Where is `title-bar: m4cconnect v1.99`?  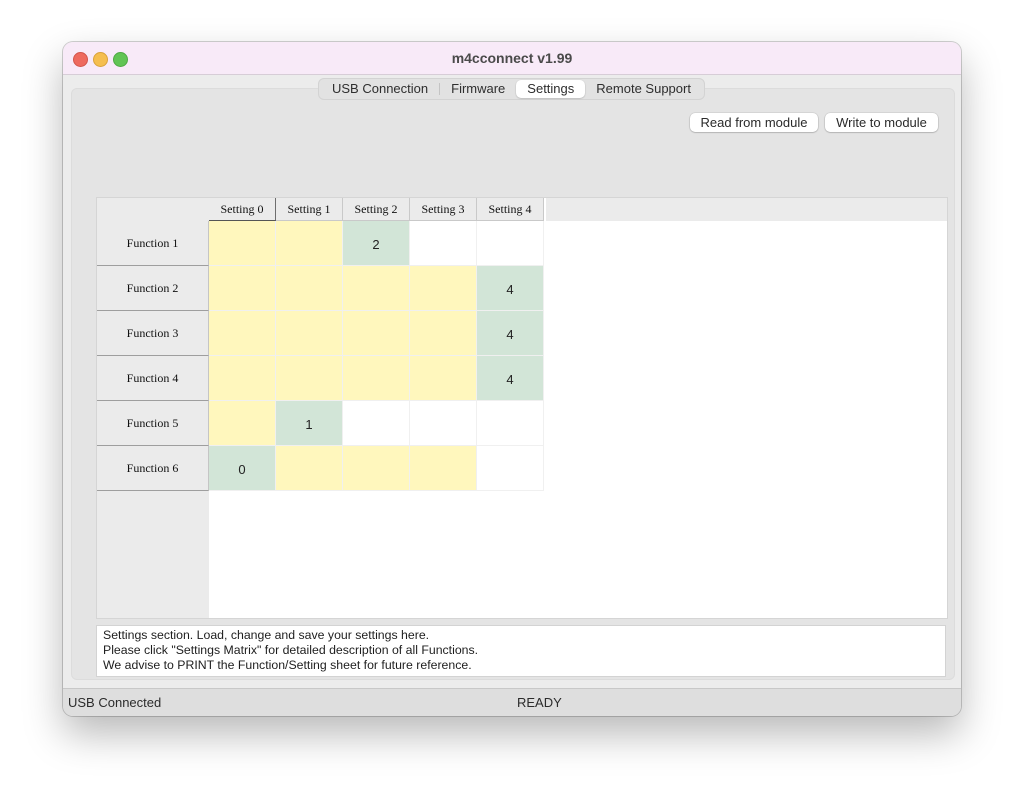 title-bar: m4cconnect v1.99 is located at coordinates (512, 58).